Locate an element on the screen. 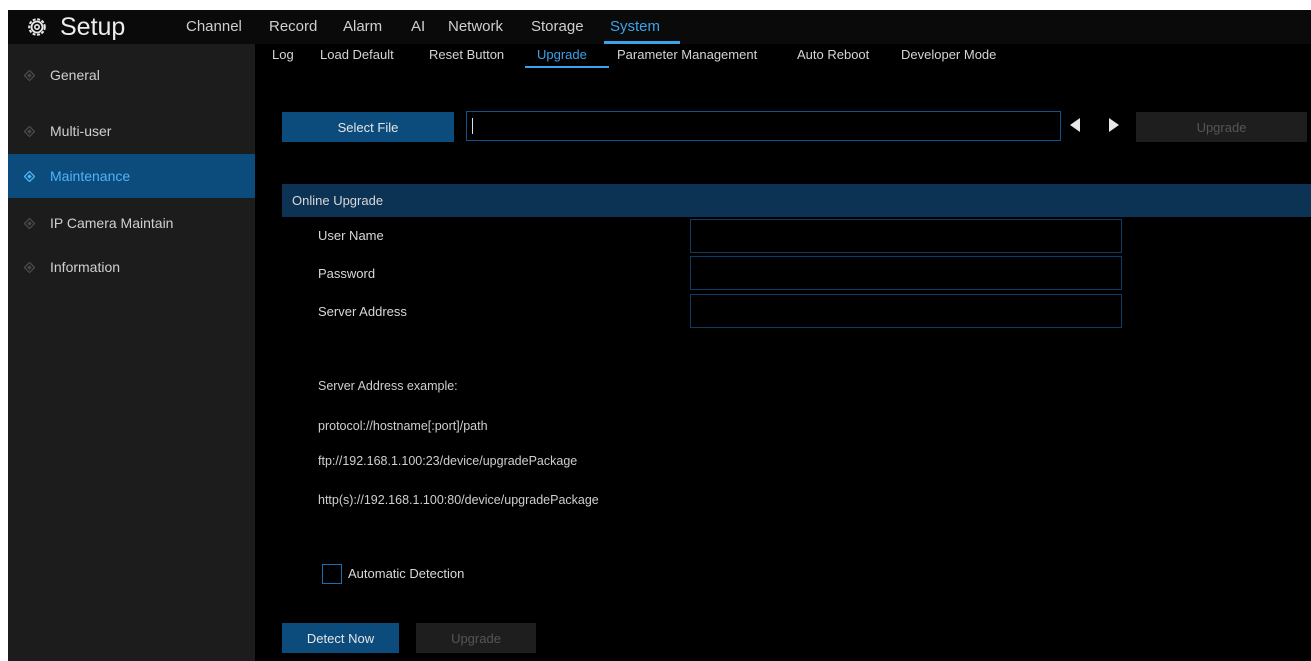 Image resolution: width=1311 pixels, height=661 pixels. gear-icon is located at coordinates (37, 27).